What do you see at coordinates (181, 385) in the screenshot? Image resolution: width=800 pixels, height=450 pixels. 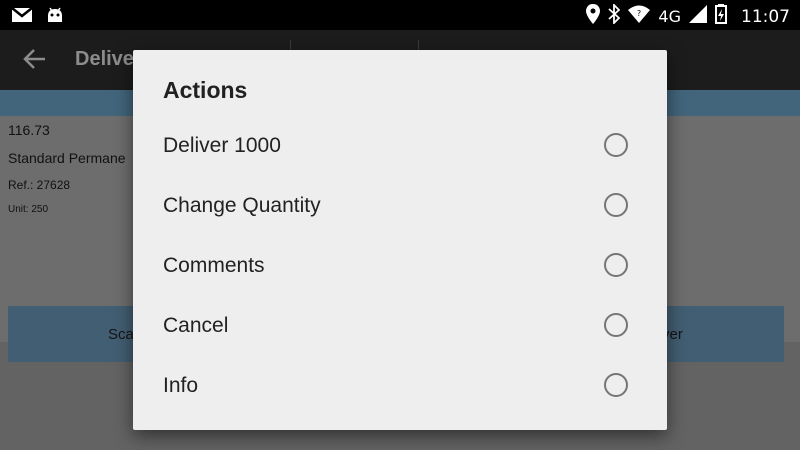 I see `option-label: Info` at bounding box center [181, 385].